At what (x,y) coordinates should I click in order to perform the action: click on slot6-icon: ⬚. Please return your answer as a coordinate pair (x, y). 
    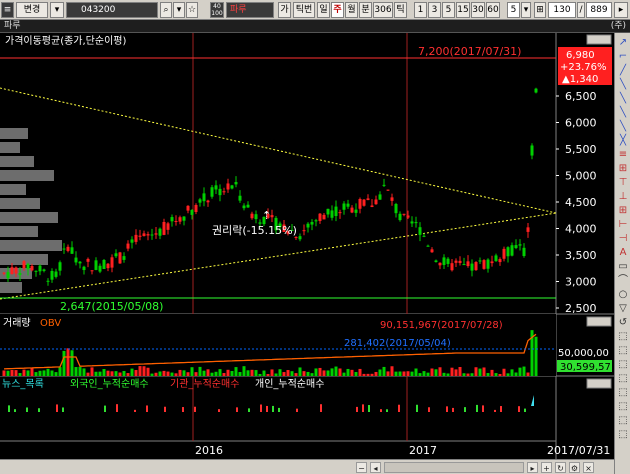
    Looking at the image, I should click on (623, 407).